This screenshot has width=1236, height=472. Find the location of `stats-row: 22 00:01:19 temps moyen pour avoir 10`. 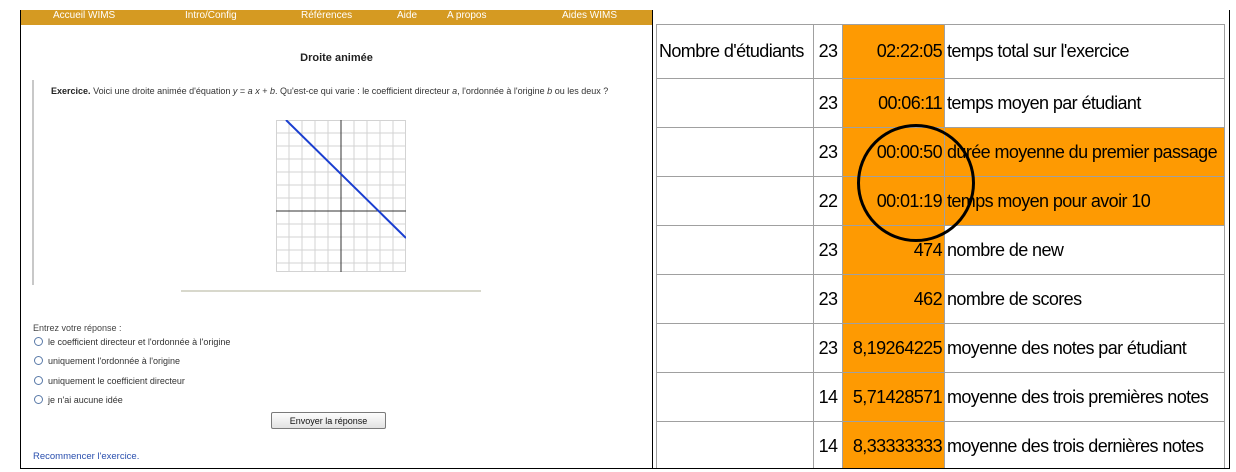

stats-row: 22 00:01:19 temps moyen pour avoir 10 is located at coordinates (940, 201).